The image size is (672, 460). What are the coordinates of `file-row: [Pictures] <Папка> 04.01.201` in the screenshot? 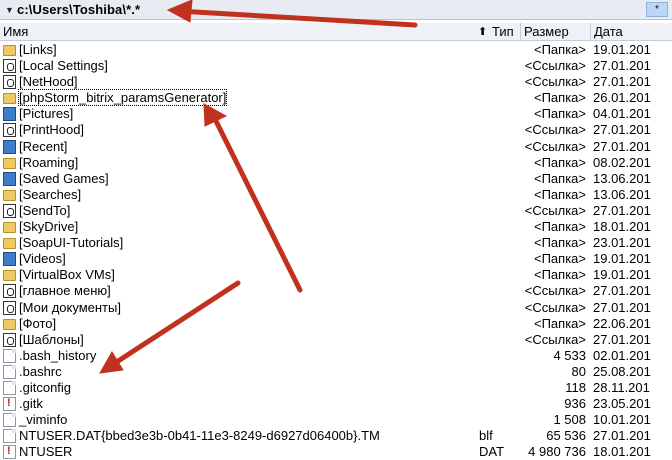 It's located at (336, 114).